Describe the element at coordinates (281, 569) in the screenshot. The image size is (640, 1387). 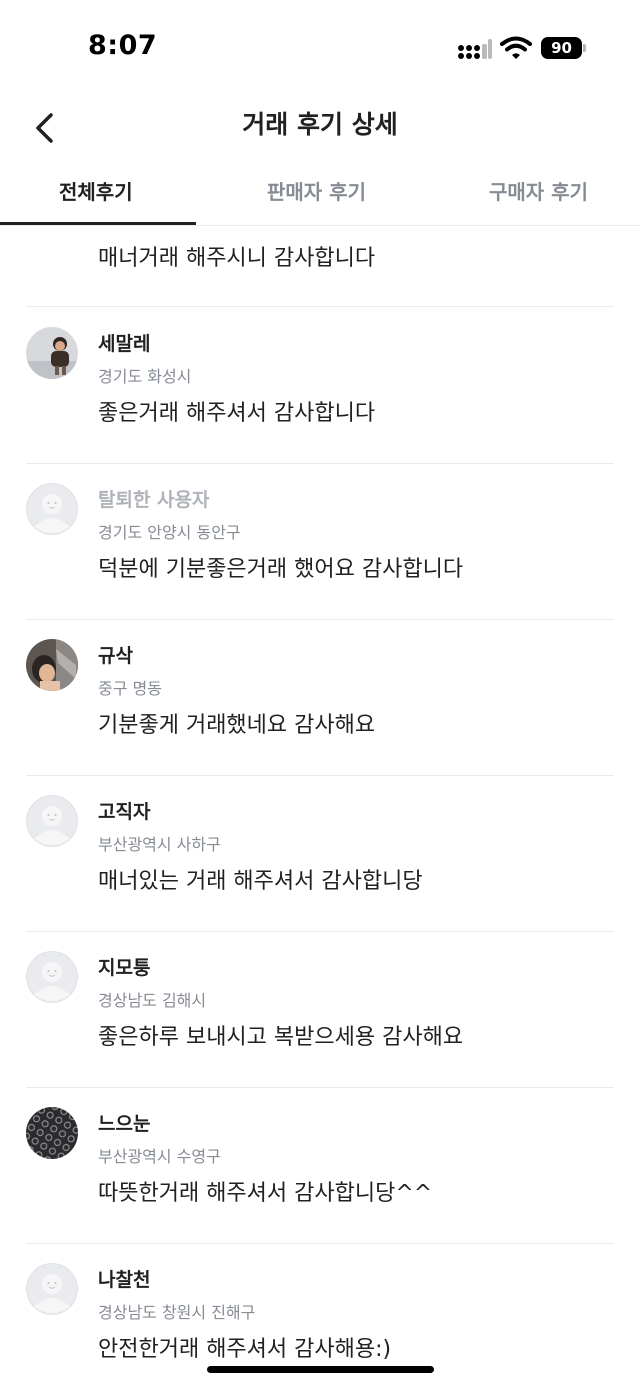
I see `review-comment: 덕분에 기분좋은거래 했어요 감사합니다` at that location.